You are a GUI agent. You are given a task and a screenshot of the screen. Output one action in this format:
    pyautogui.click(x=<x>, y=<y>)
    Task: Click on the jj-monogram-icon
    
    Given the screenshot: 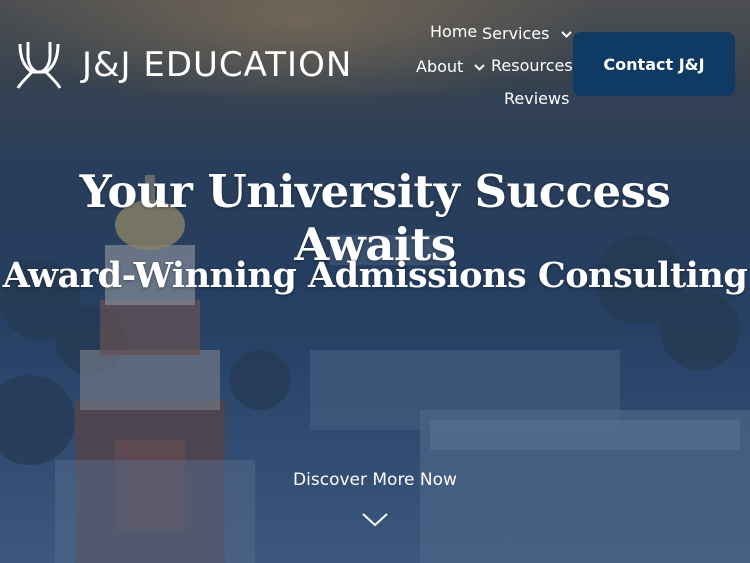 What is the action you would take?
    pyautogui.click(x=39, y=65)
    